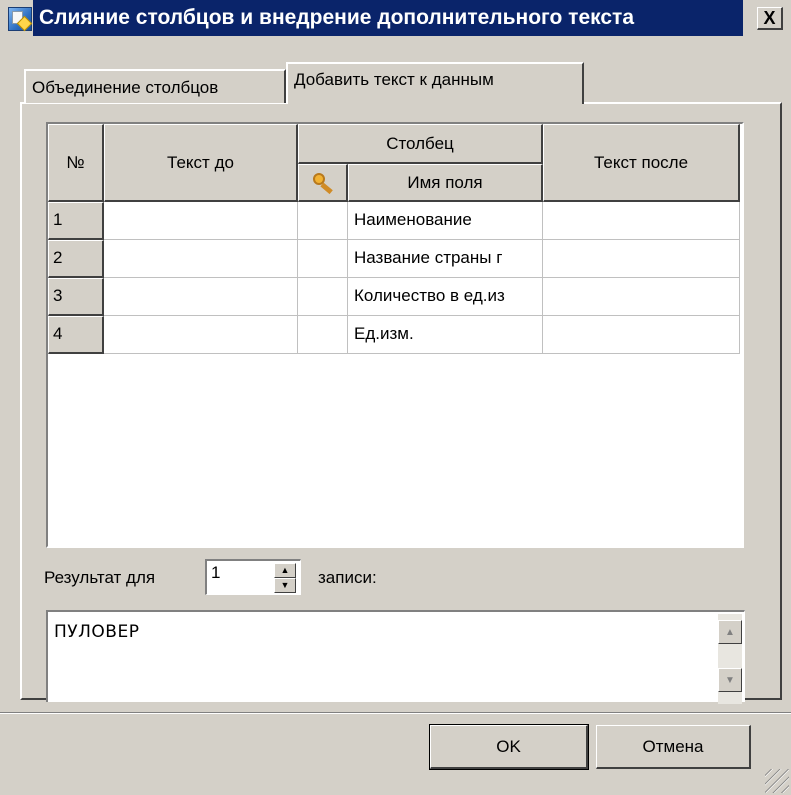 This screenshot has width=791, height=795. What do you see at coordinates (285, 570) in the screenshot?
I see `spin-up-icon: ▲` at bounding box center [285, 570].